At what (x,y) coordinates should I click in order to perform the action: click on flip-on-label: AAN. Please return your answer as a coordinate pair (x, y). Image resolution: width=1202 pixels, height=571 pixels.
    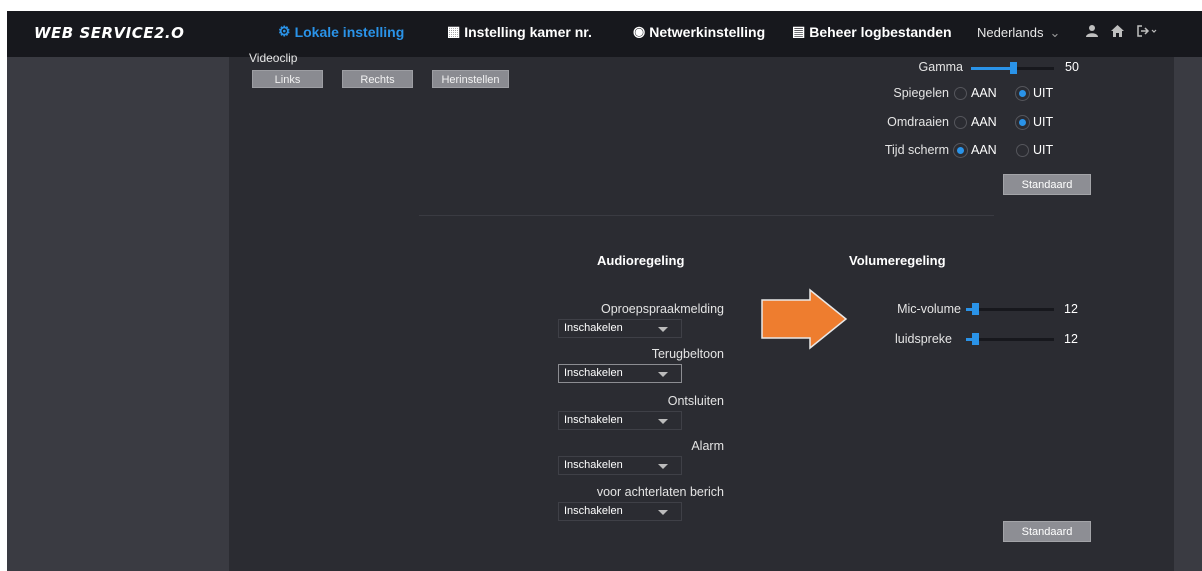
    Looking at the image, I should click on (984, 122).